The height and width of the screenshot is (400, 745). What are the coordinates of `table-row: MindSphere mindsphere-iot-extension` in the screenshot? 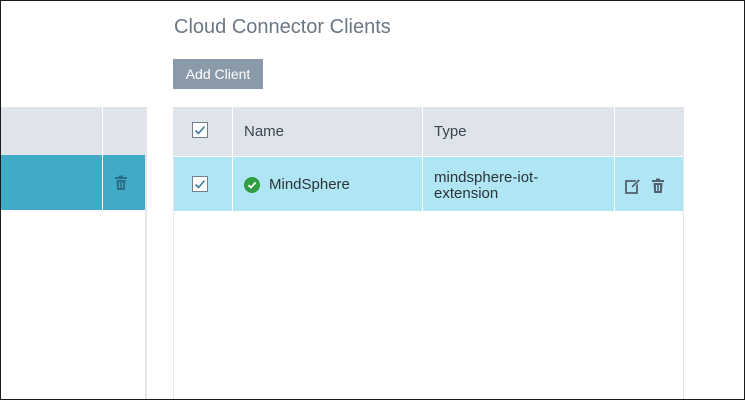 It's located at (428, 184).